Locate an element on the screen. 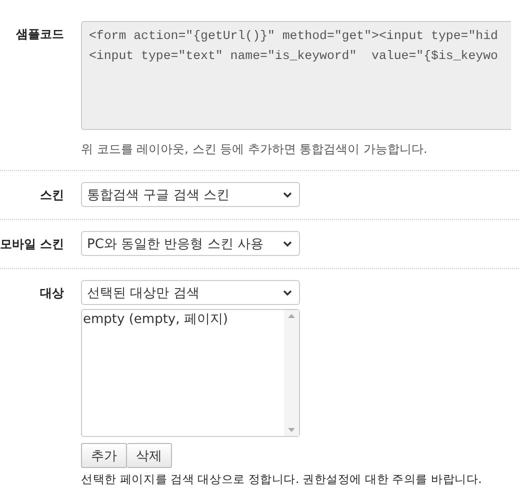 This screenshot has width=519, height=495. field-label: 모바일 스킨 is located at coordinates (32, 244).